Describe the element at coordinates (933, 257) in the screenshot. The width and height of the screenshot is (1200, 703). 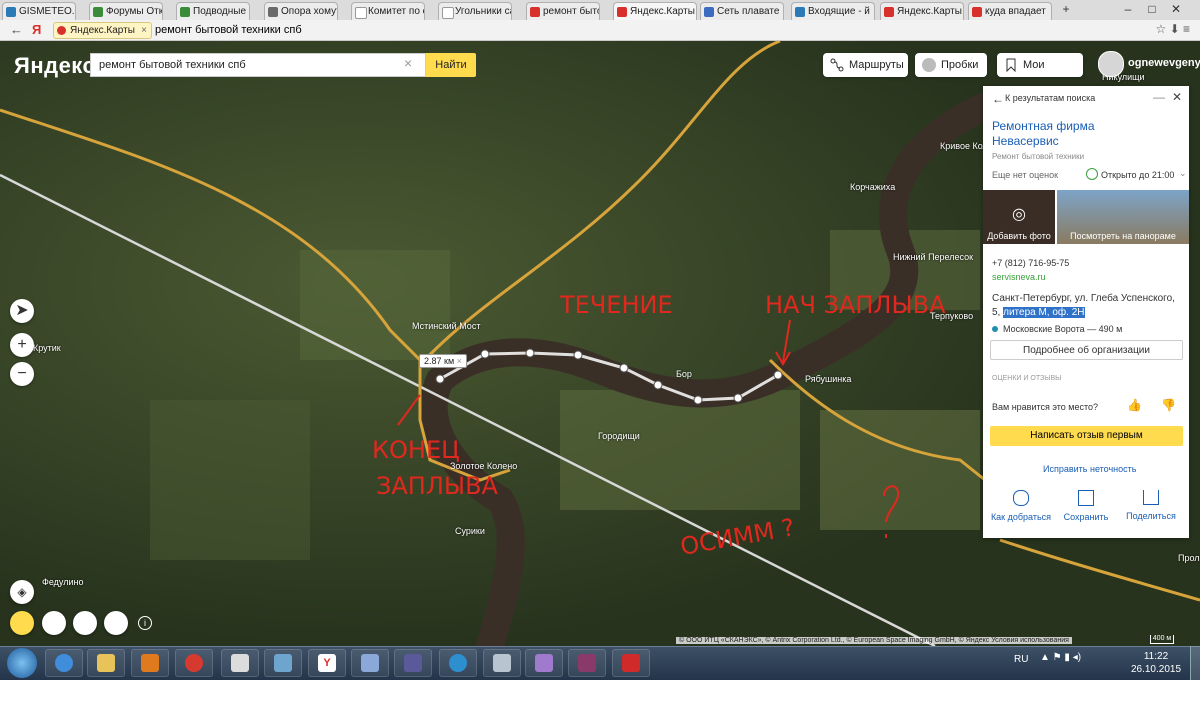
I see `place-label: Нижний Перелесок` at that location.